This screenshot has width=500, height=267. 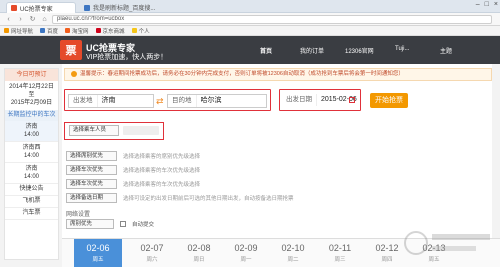 I want to click on bookable-date-sep: 至, so click(x=31, y=95).